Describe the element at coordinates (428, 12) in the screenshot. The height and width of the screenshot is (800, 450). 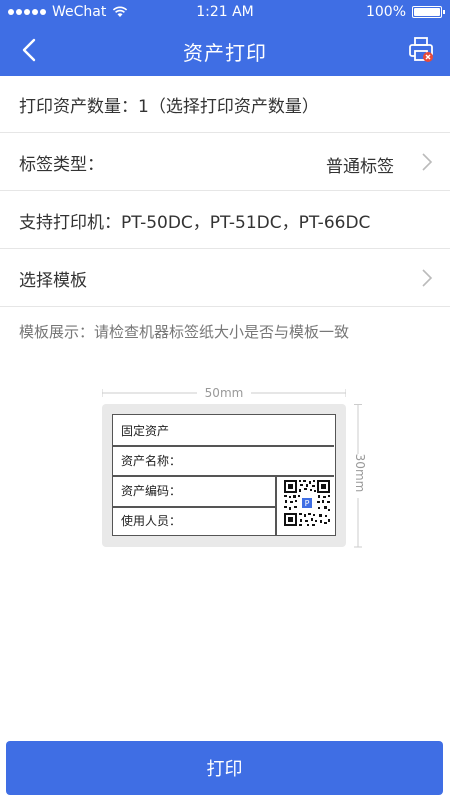
I see `battery-icon` at that location.